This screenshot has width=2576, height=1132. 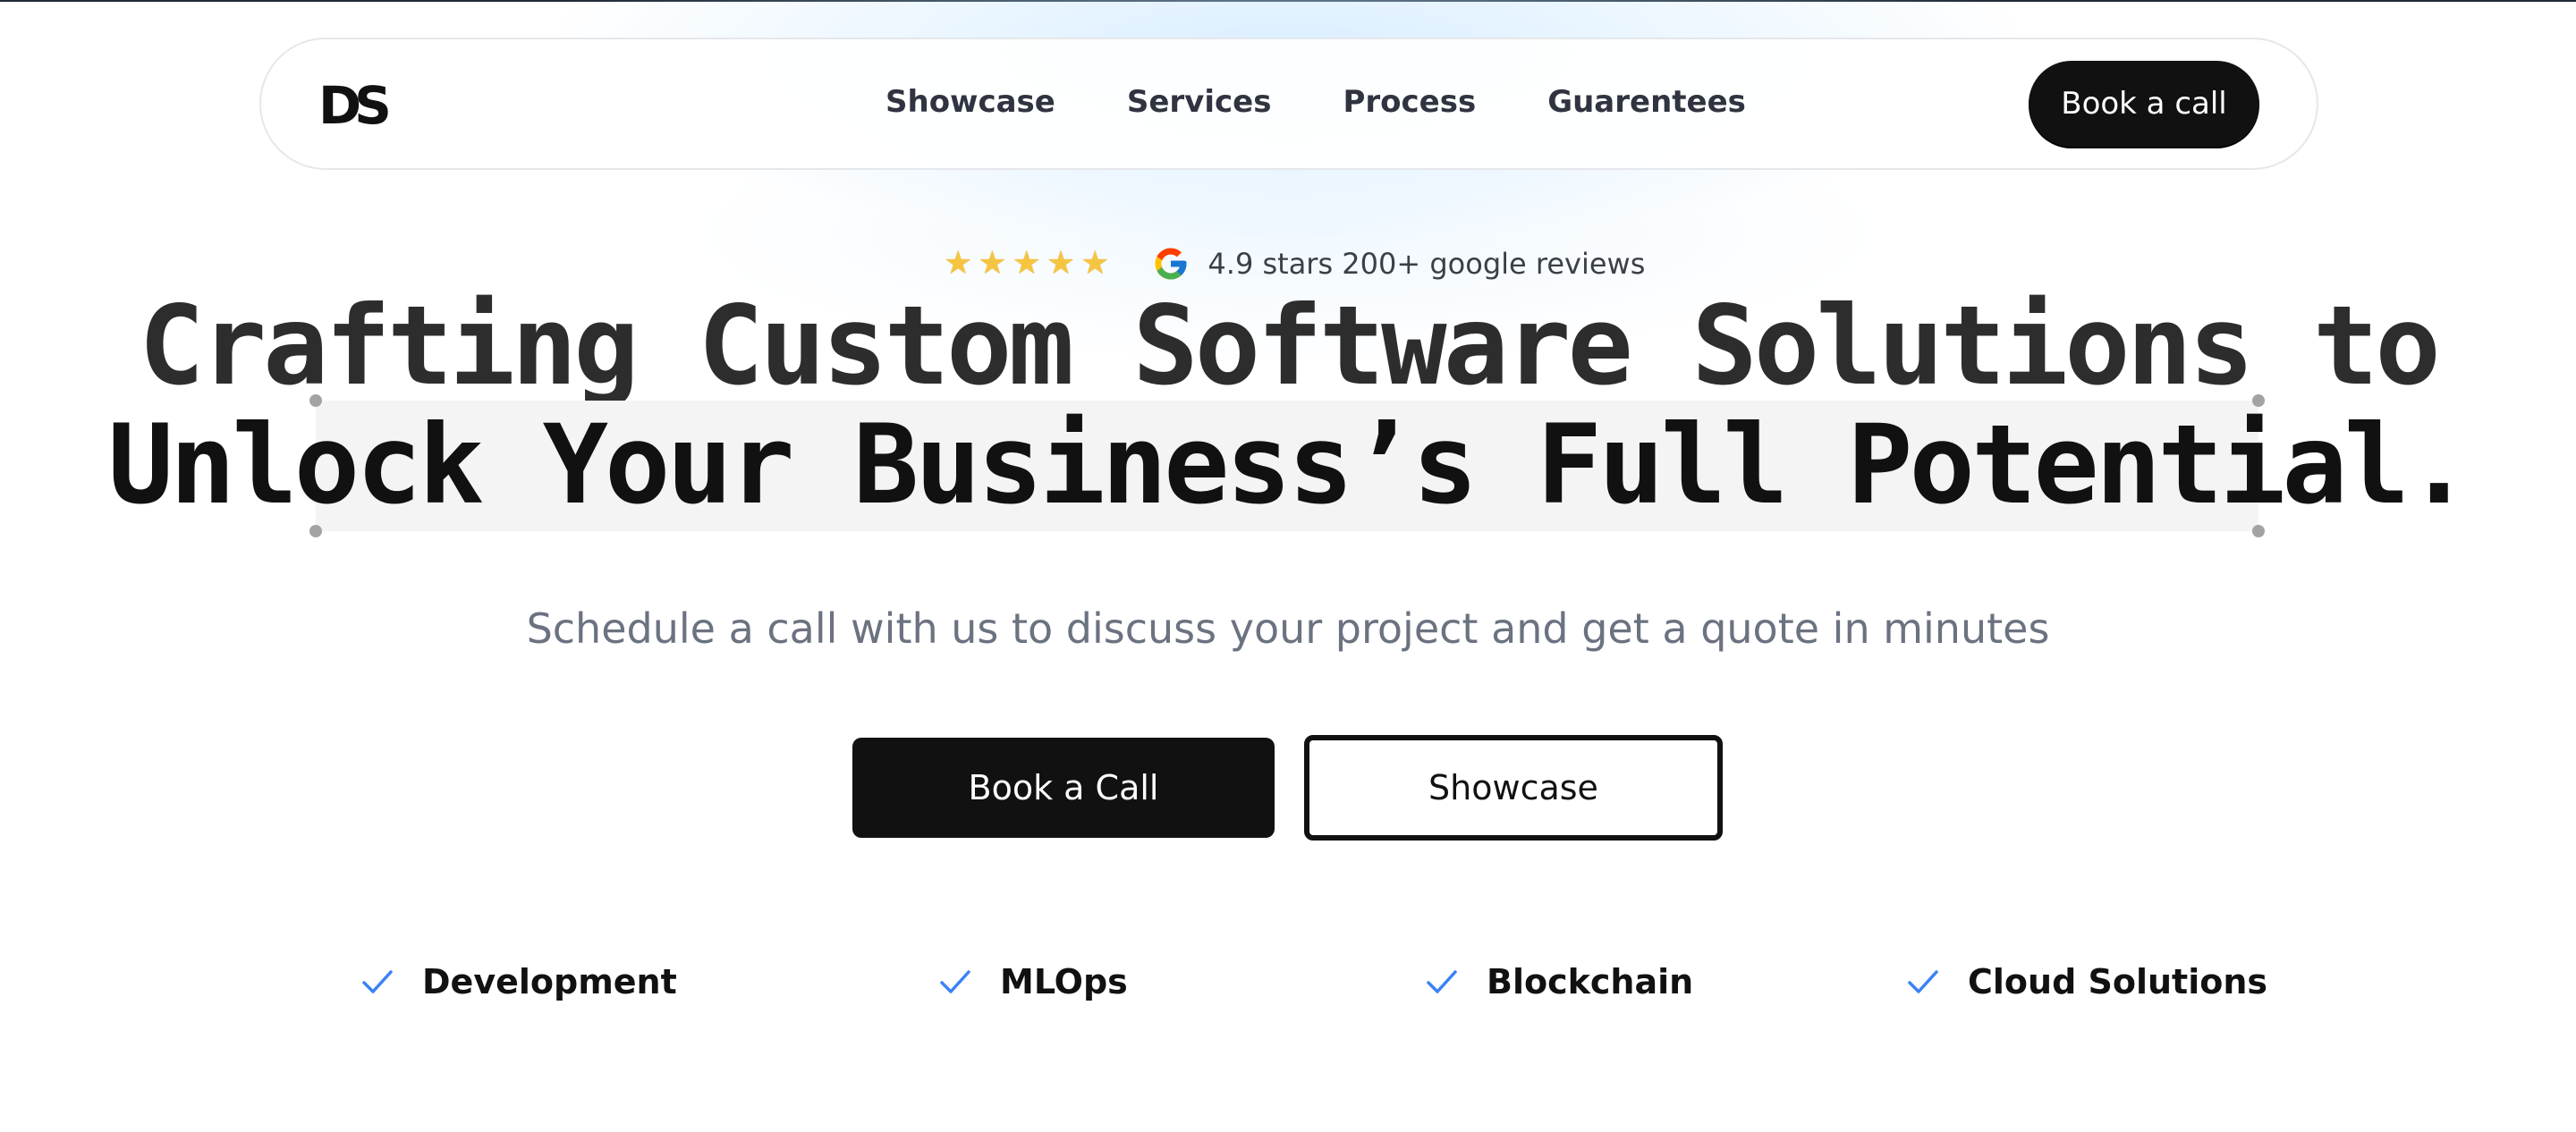 I want to click on rating-stars: ★ ★ ★ ★ ★, so click(x=1026, y=264).